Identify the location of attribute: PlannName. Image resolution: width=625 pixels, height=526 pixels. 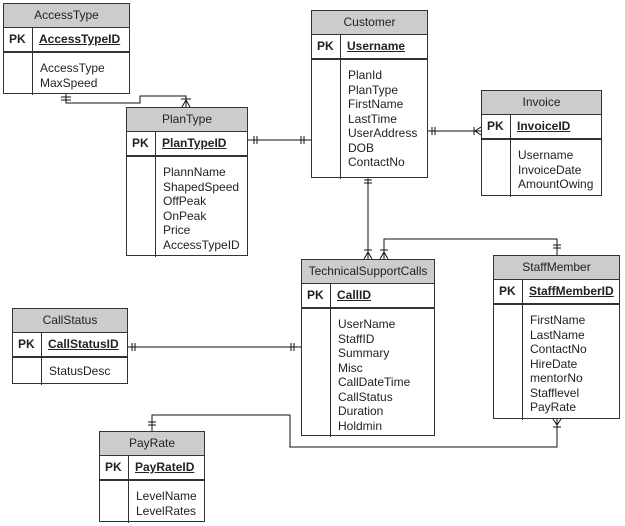
(194, 172).